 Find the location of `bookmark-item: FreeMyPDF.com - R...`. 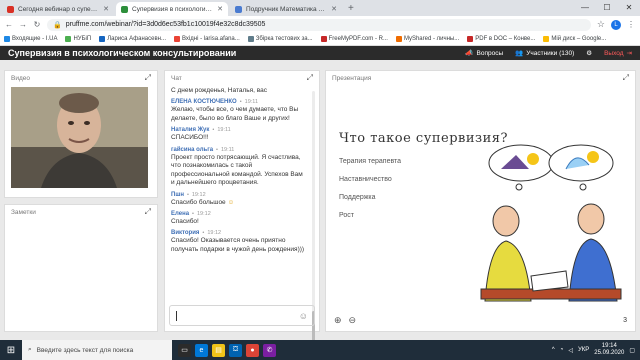

bookmark-item: FreeMyPDF.com - R... is located at coordinates (354, 39).